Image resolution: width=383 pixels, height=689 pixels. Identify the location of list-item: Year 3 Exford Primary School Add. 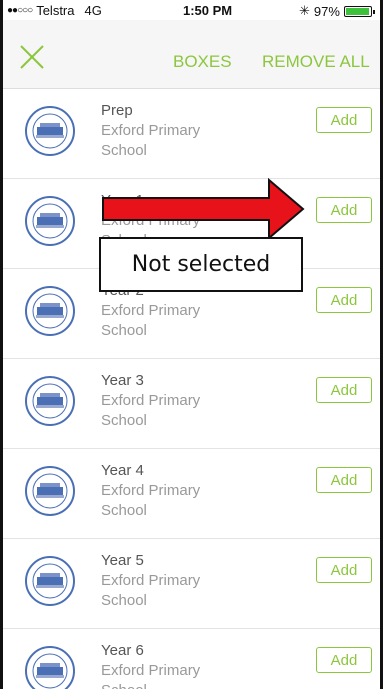
(191, 404).